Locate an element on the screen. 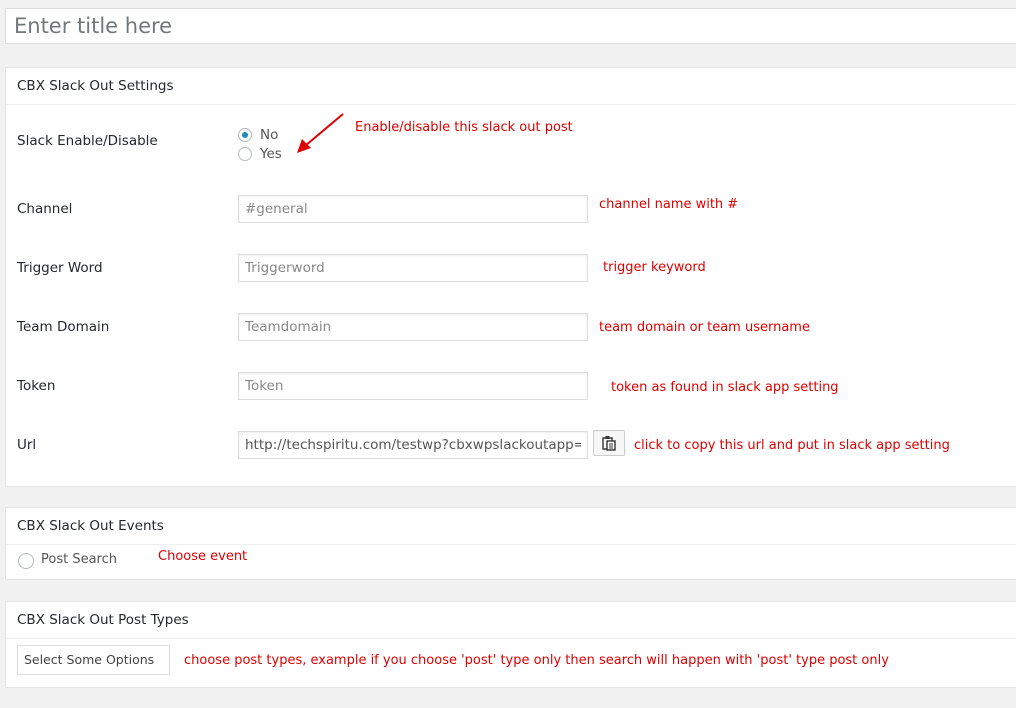 The height and width of the screenshot is (708, 1016). url-input is located at coordinates (413, 445).